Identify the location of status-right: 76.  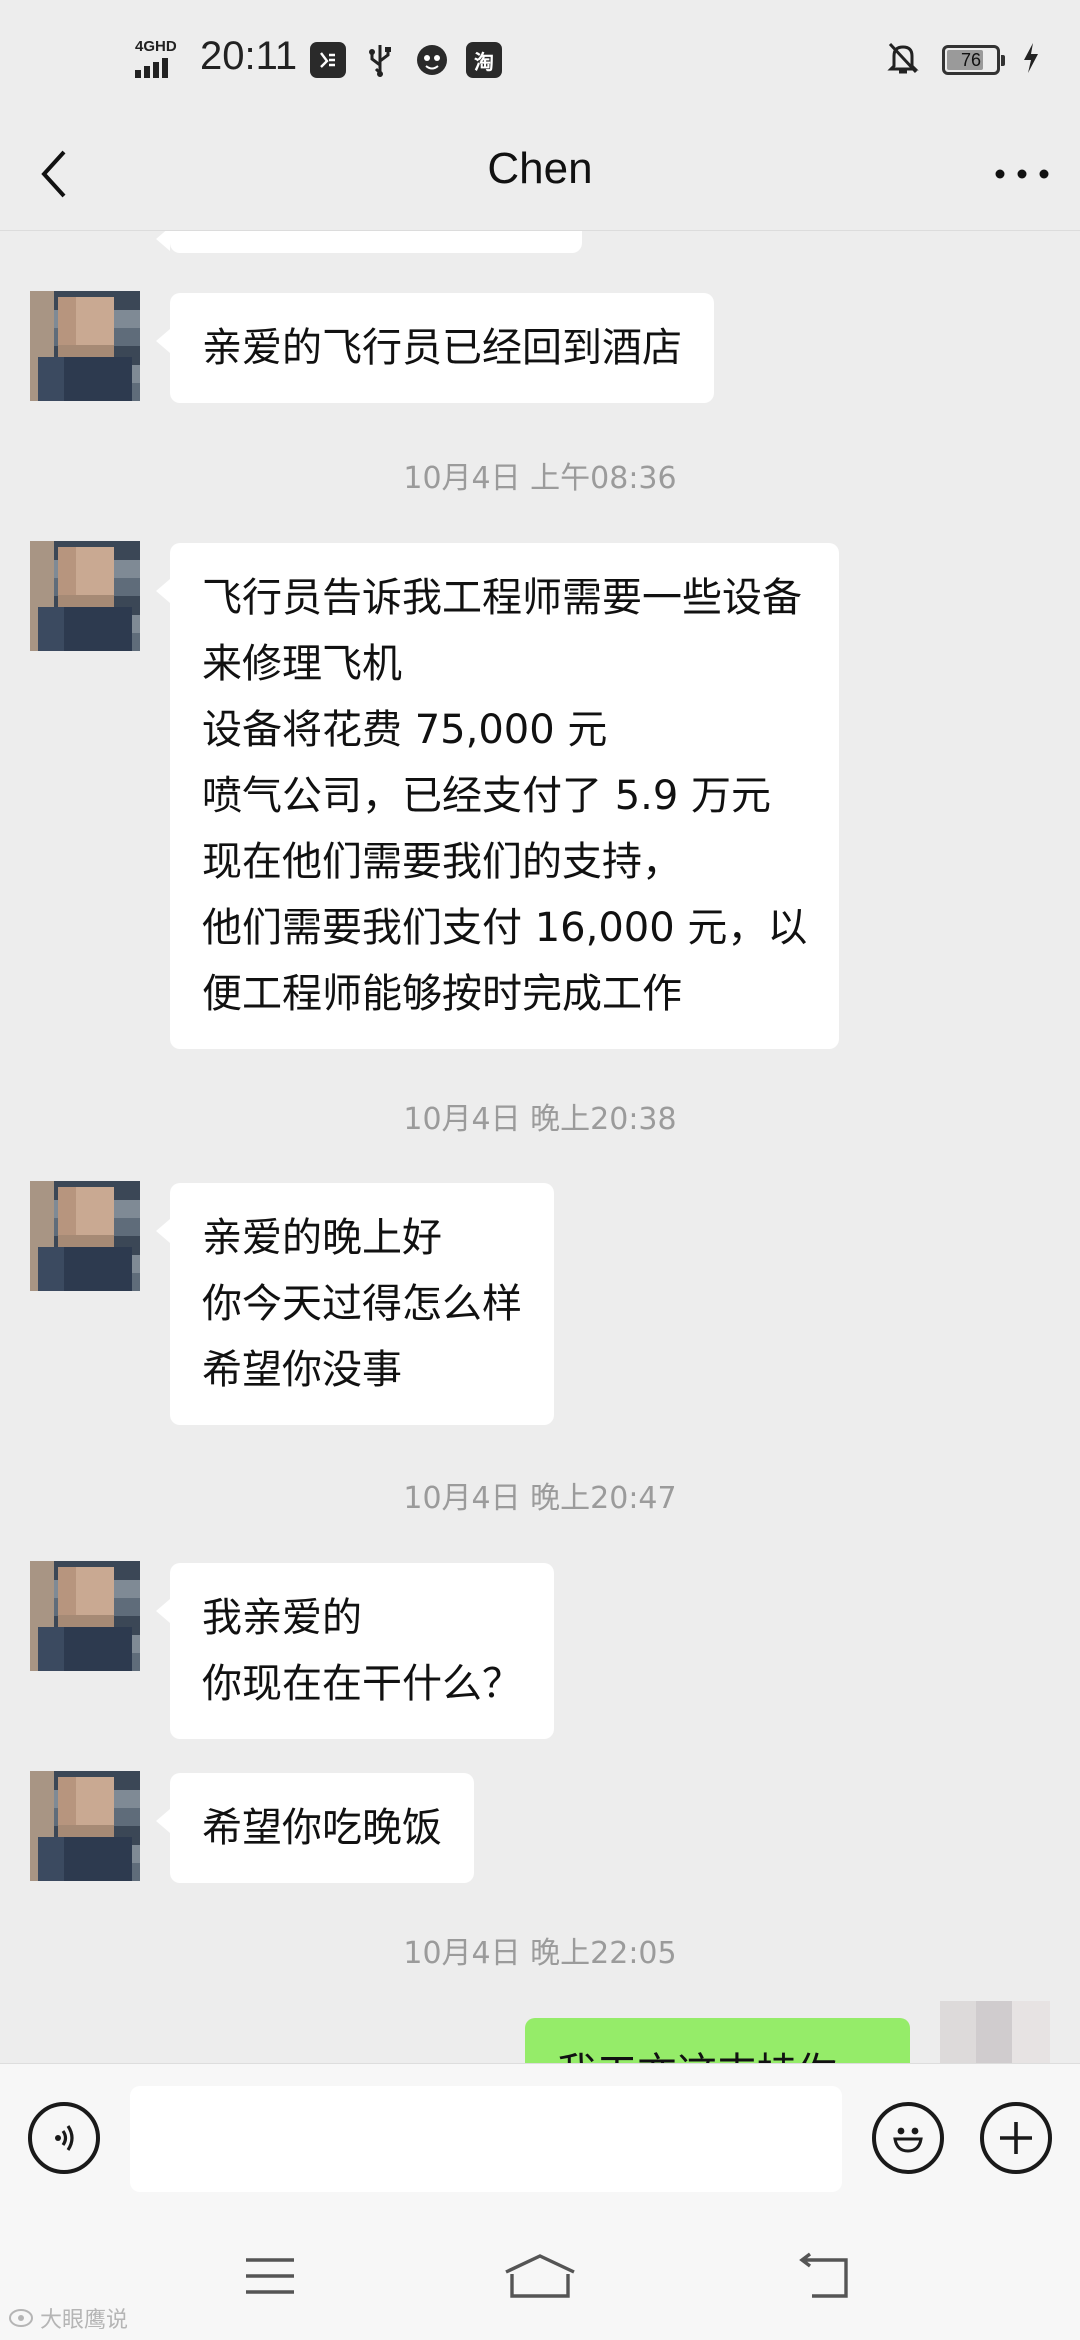
(963, 60).